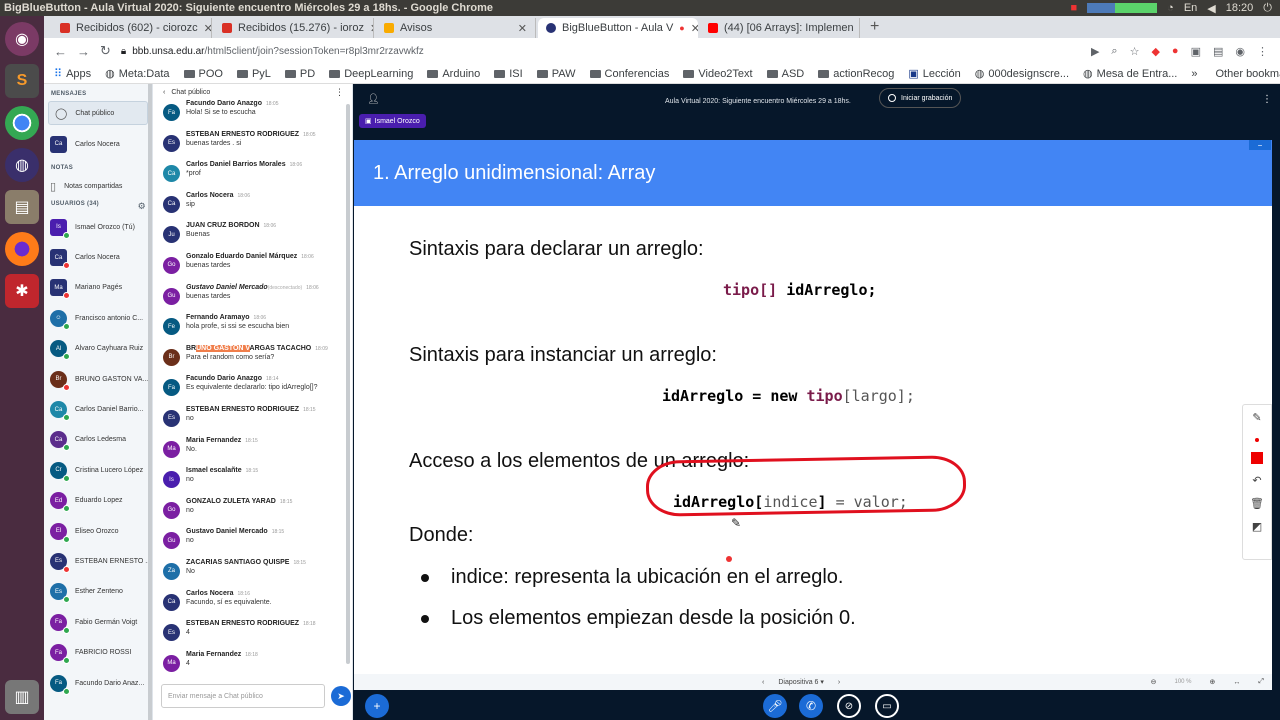 This screenshot has width=1280, height=720. What do you see at coordinates (98, 227) in the screenshot?
I see `user-list-item: Is Ismael Orozco (Tú)` at bounding box center [98, 227].